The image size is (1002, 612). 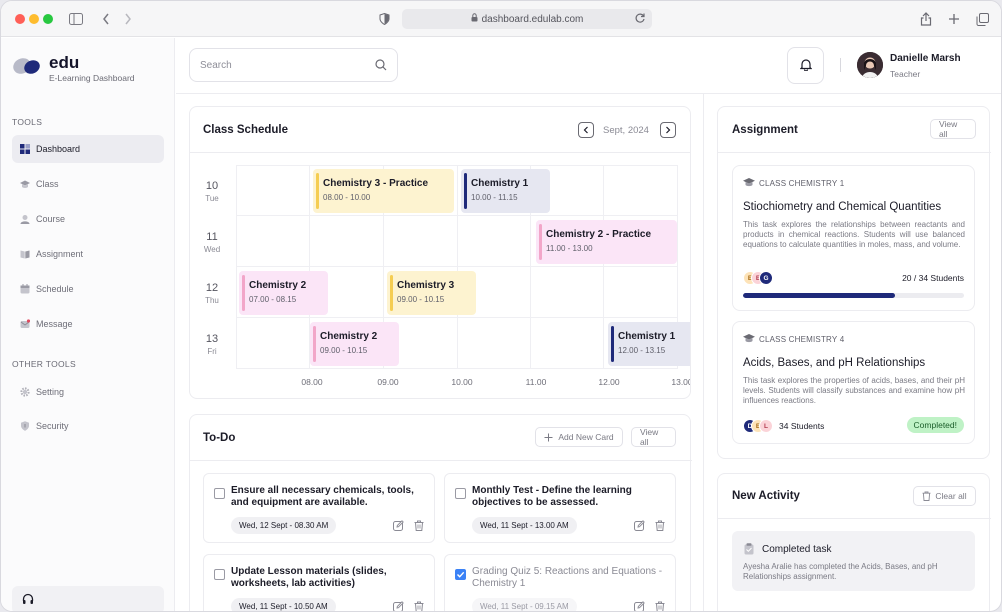 What do you see at coordinates (283, 604) in the screenshot?
I see `todo-date: Wed, 11 Sept - 10.50 AM` at bounding box center [283, 604].